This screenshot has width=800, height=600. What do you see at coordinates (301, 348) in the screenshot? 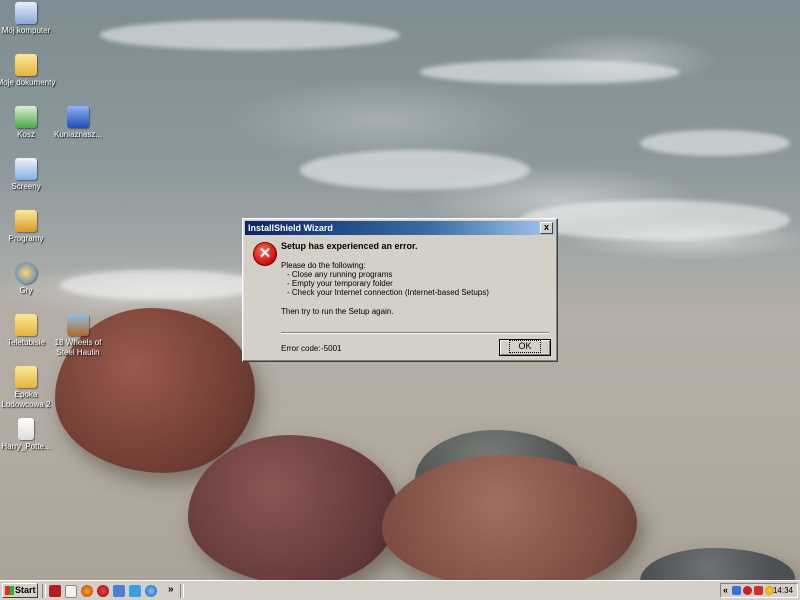
I see `error-code-label: Error code:` at bounding box center [301, 348].